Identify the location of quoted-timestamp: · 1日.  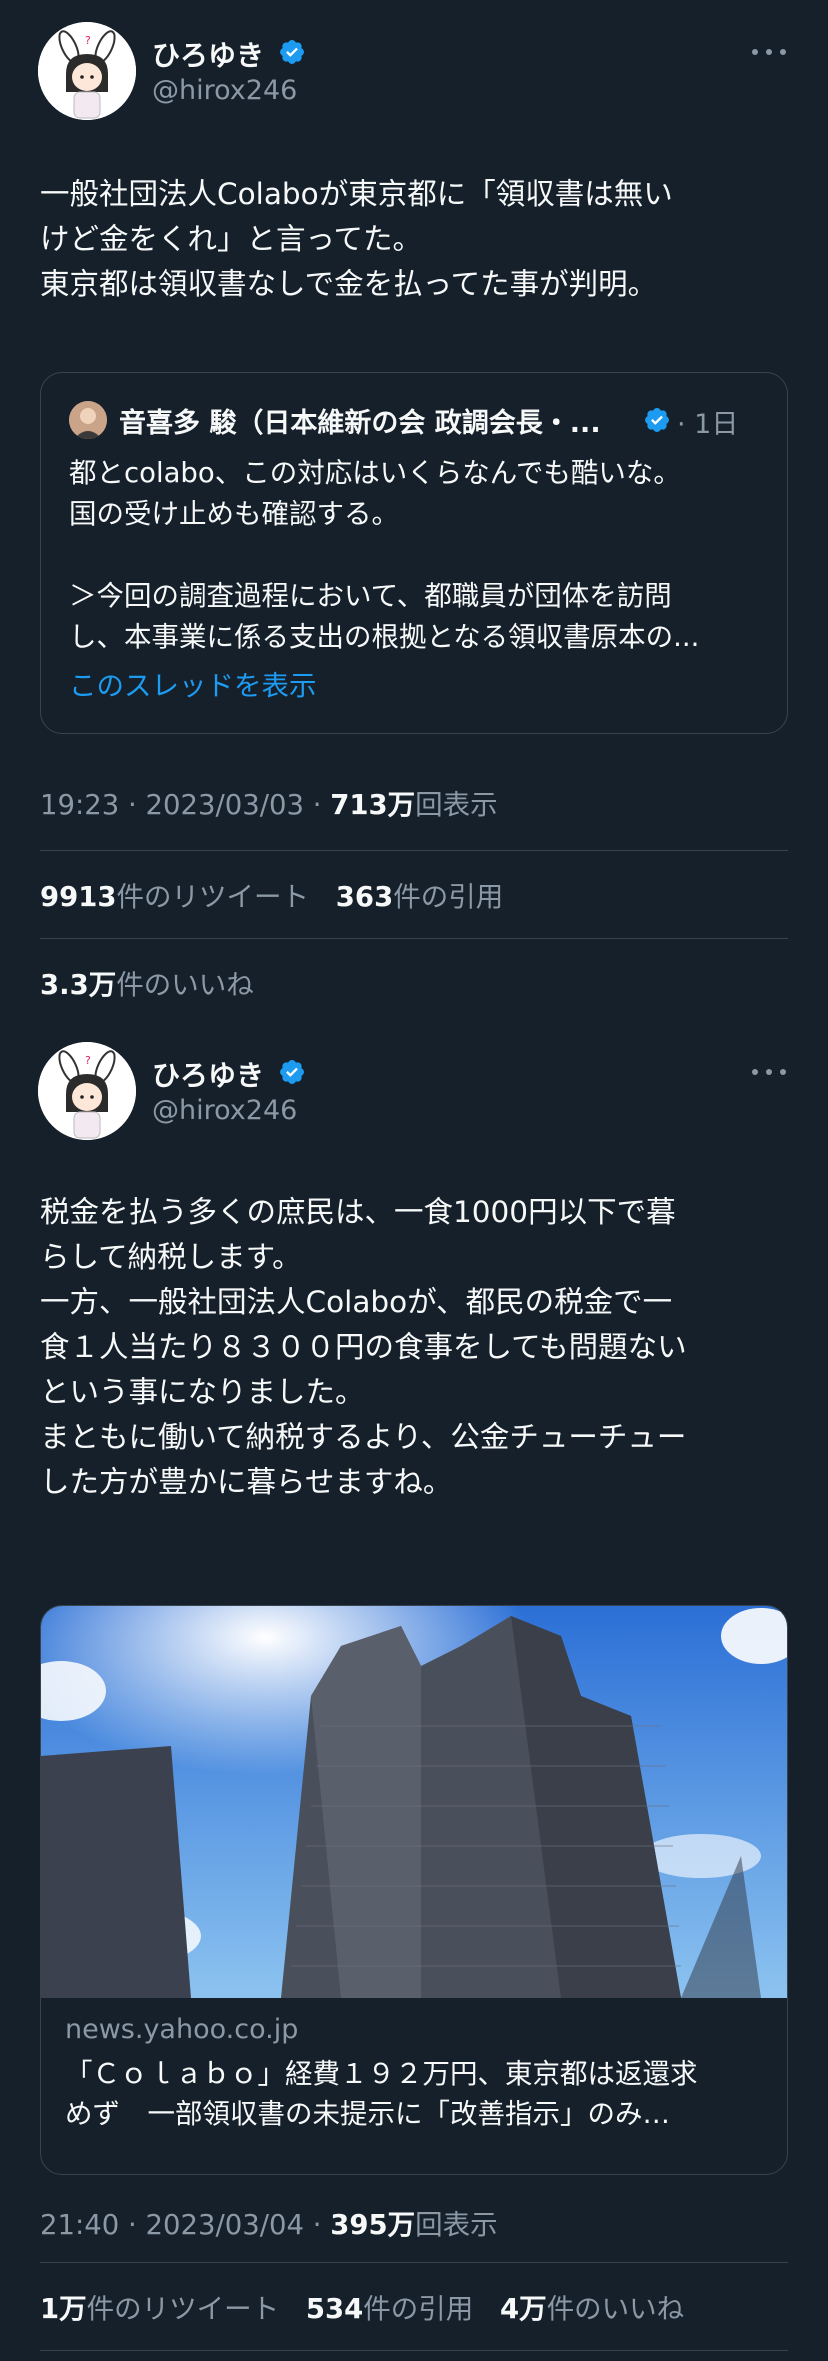
(708, 424).